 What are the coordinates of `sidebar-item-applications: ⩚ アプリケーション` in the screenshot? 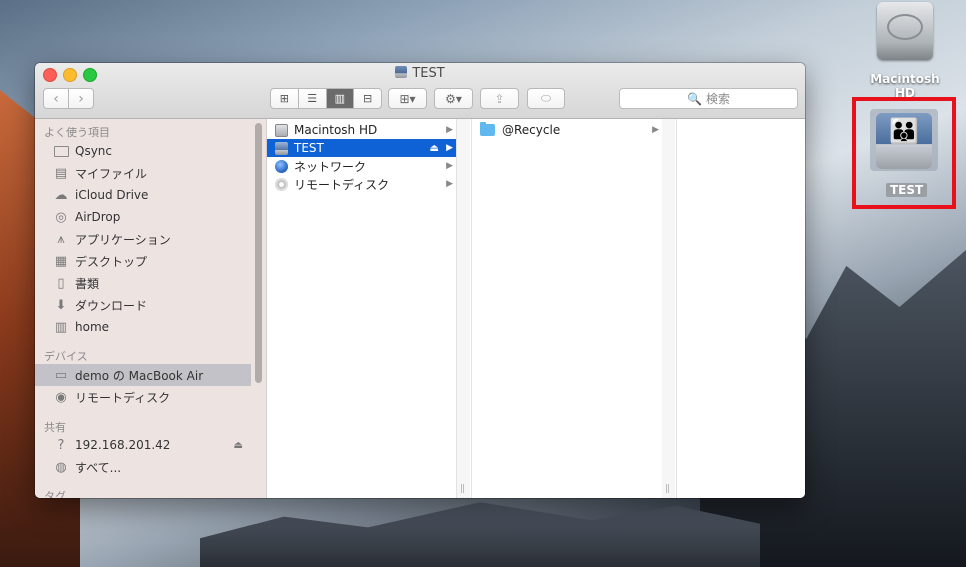 It's located at (143, 239).